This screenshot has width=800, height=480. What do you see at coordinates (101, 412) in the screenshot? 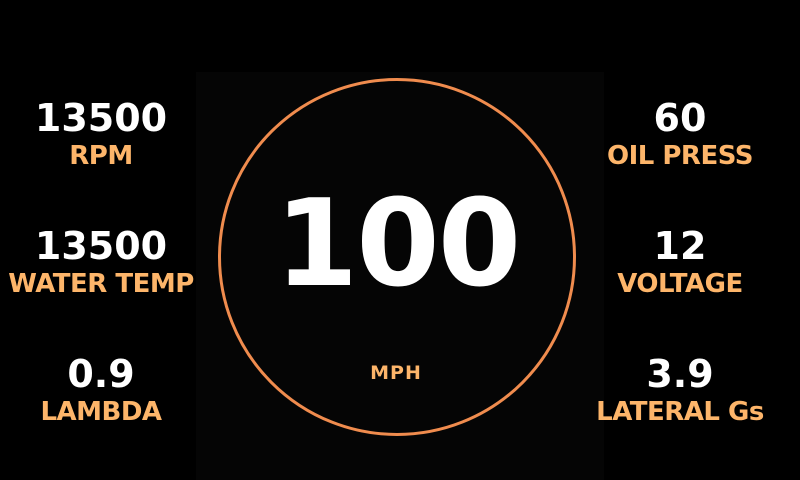
I see `lambda-label: LAMBDA` at bounding box center [101, 412].